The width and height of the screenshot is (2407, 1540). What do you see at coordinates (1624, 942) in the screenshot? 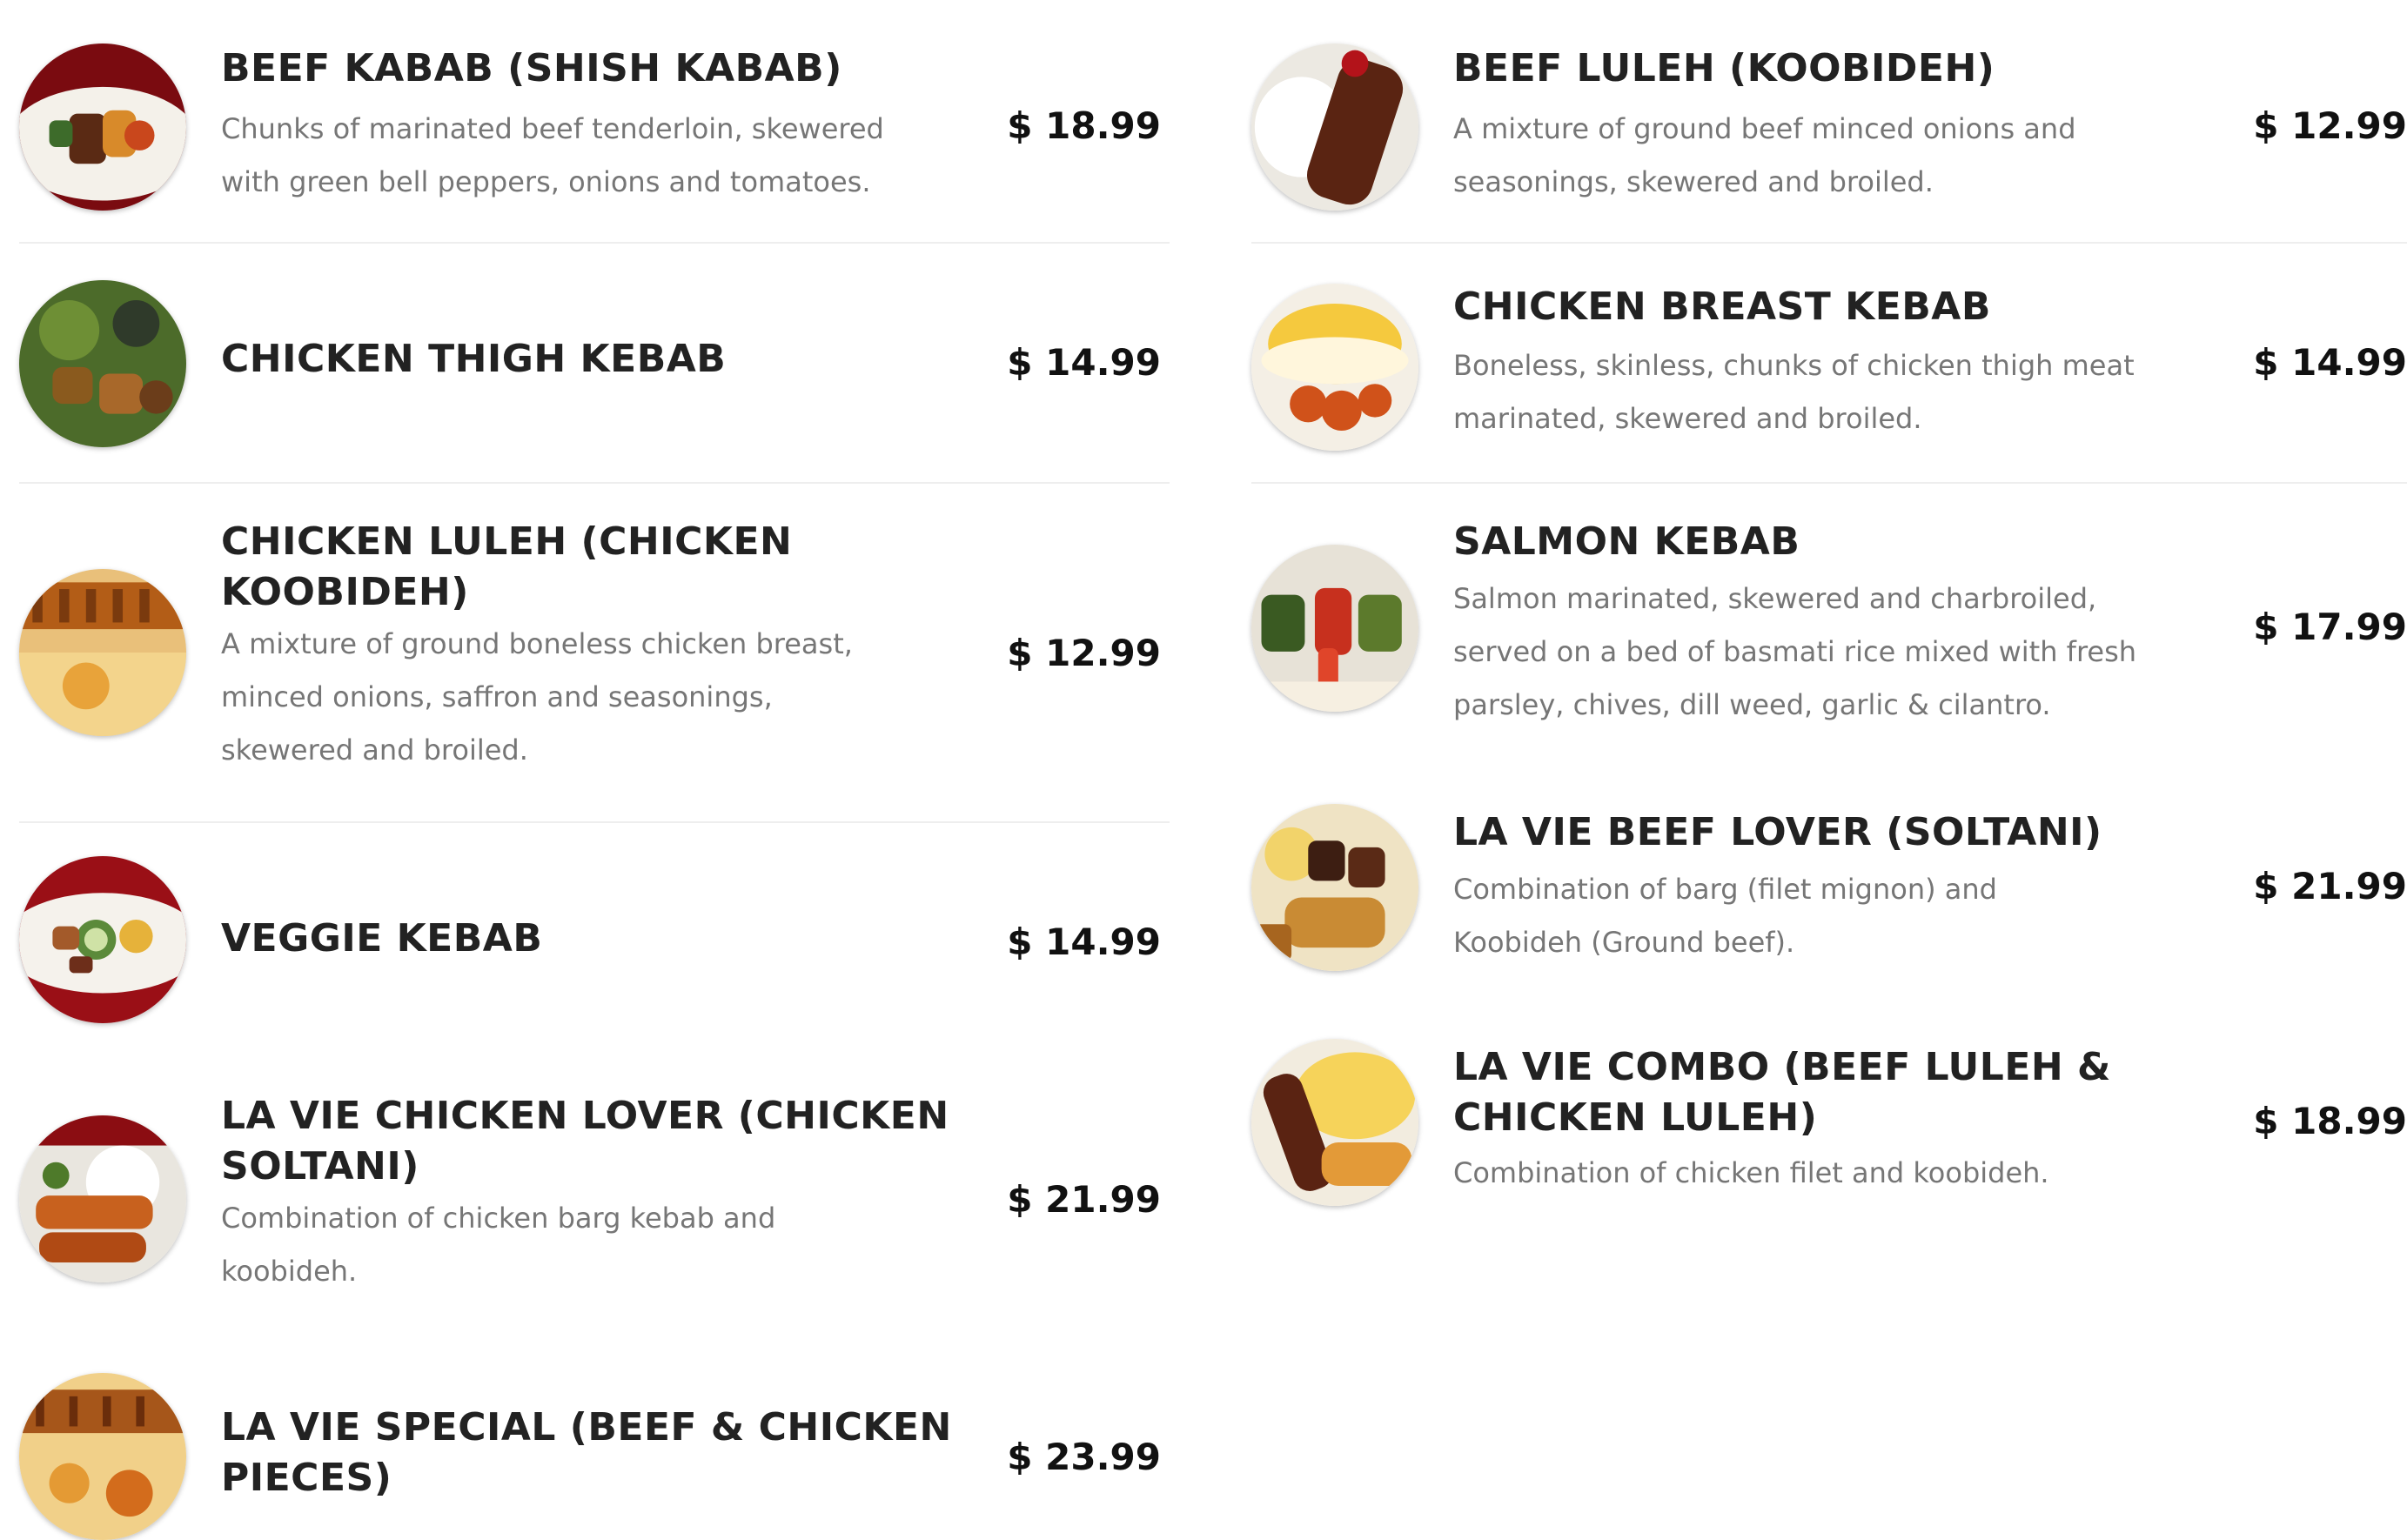
I see `item-description-line: Koobideh (Ground beef).` at bounding box center [1624, 942].